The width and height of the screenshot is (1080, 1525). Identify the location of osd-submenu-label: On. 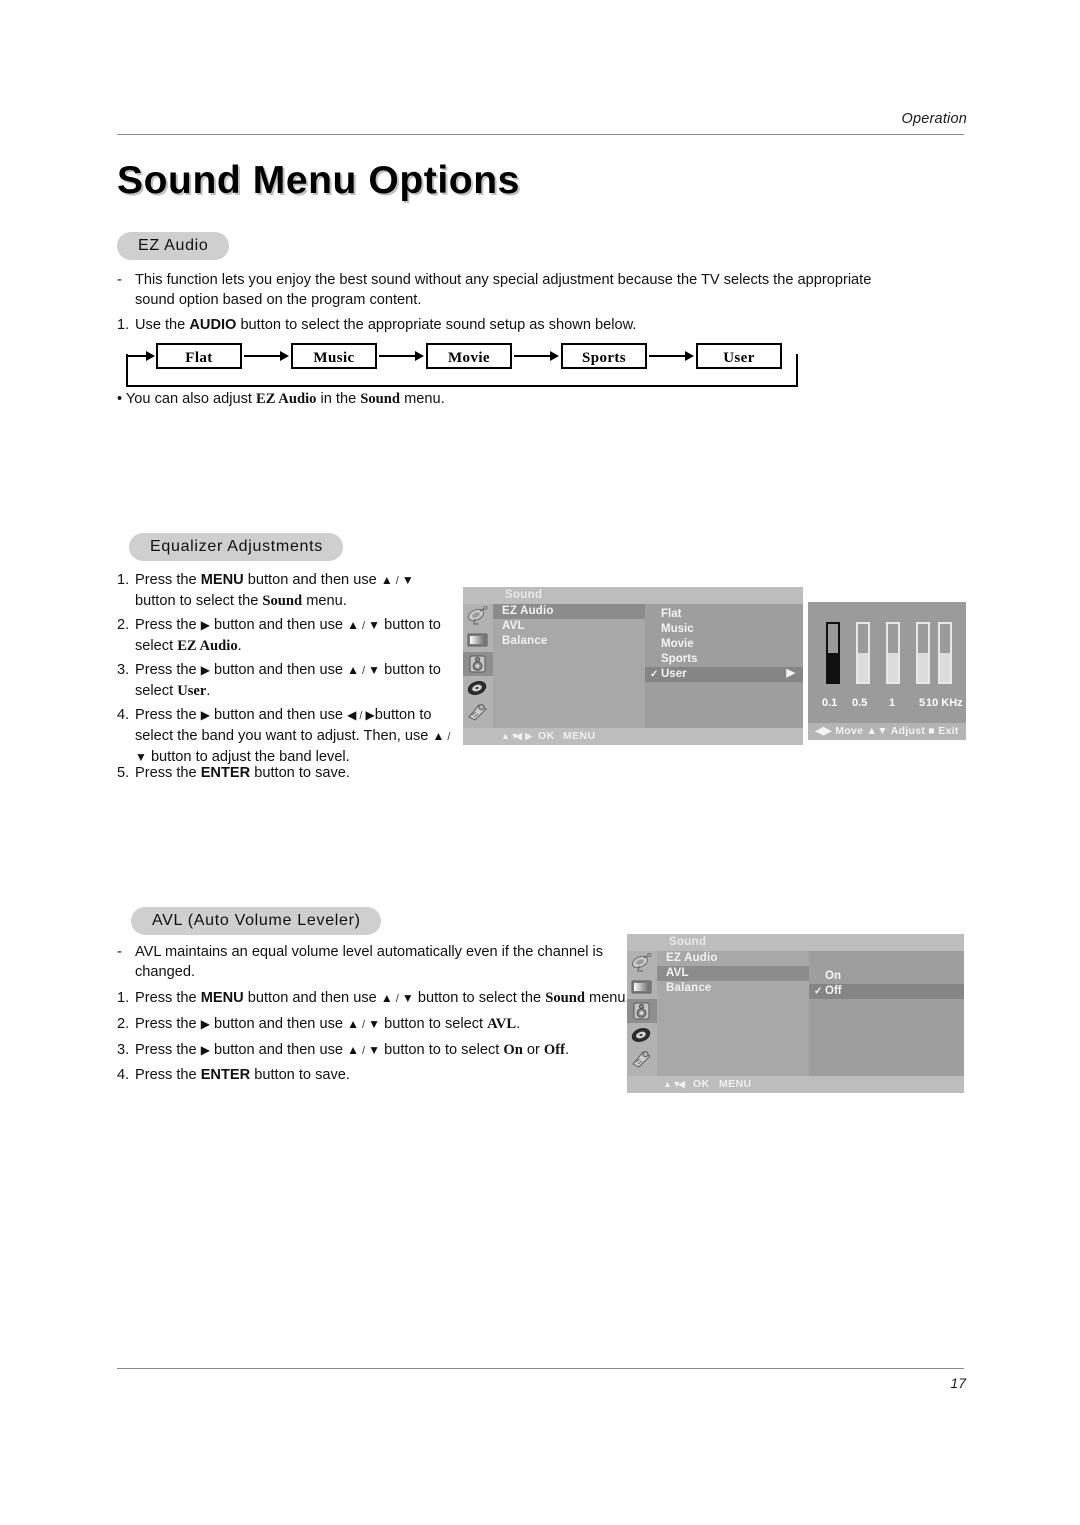
(833, 976).